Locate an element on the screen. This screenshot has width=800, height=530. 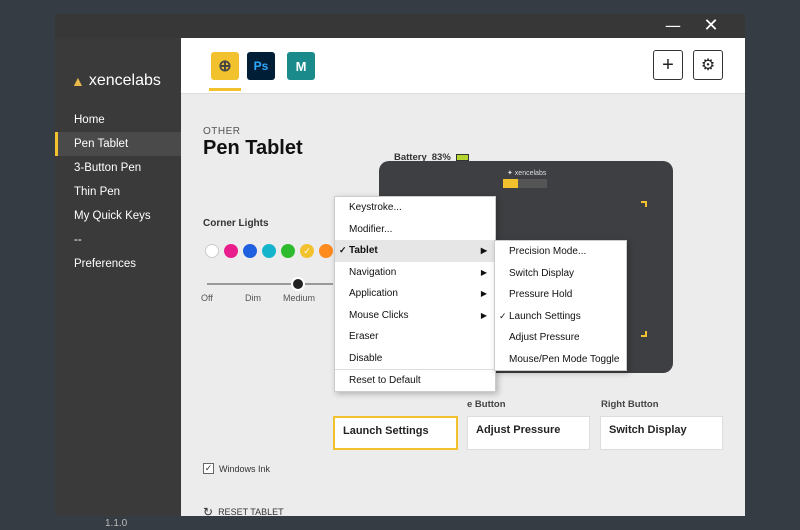
color-swatch-cyan is located at coordinates (269, 251).